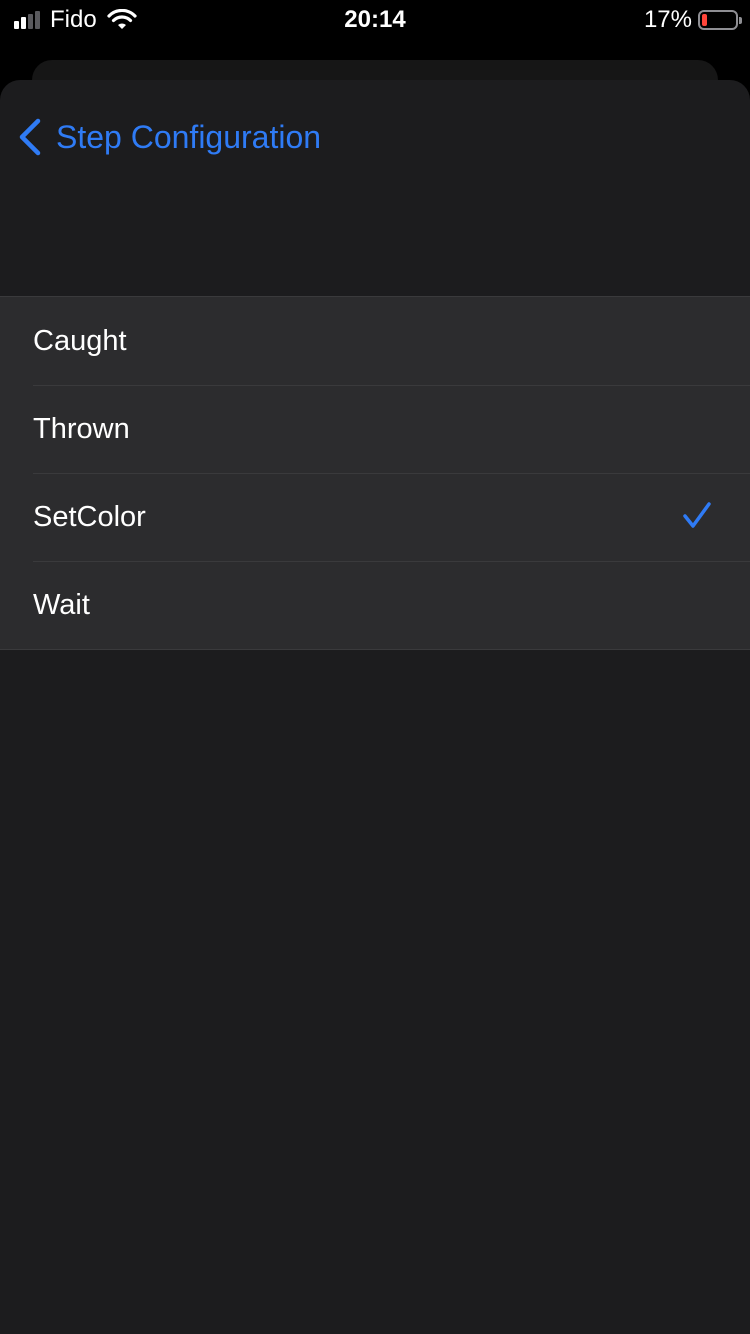  I want to click on option-row-wait: Wait, so click(375, 605).